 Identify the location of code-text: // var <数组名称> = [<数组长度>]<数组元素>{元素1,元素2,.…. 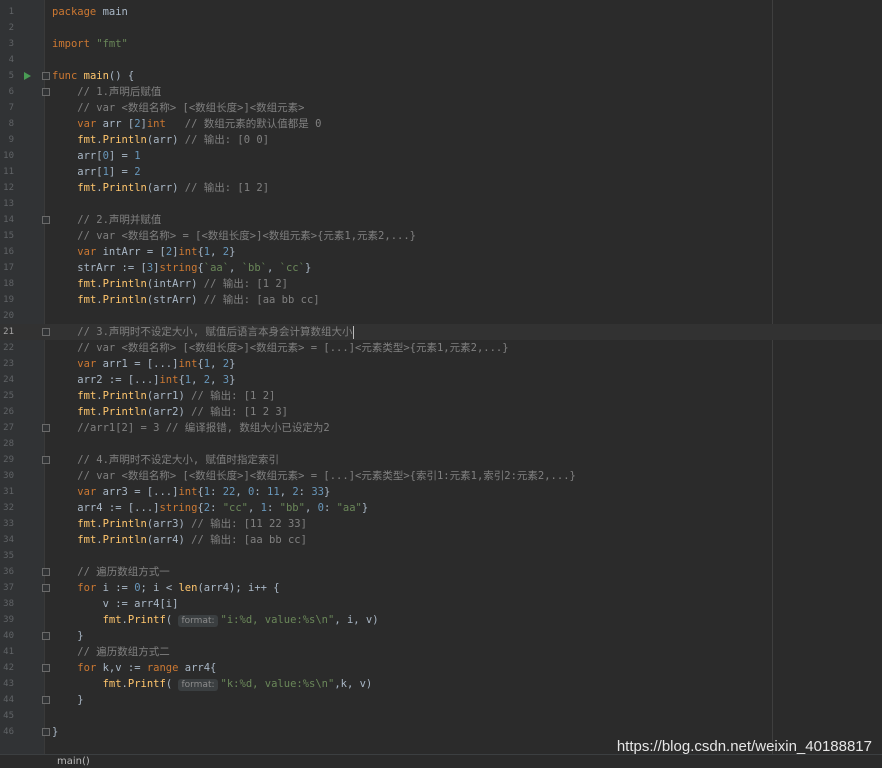
(234, 236).